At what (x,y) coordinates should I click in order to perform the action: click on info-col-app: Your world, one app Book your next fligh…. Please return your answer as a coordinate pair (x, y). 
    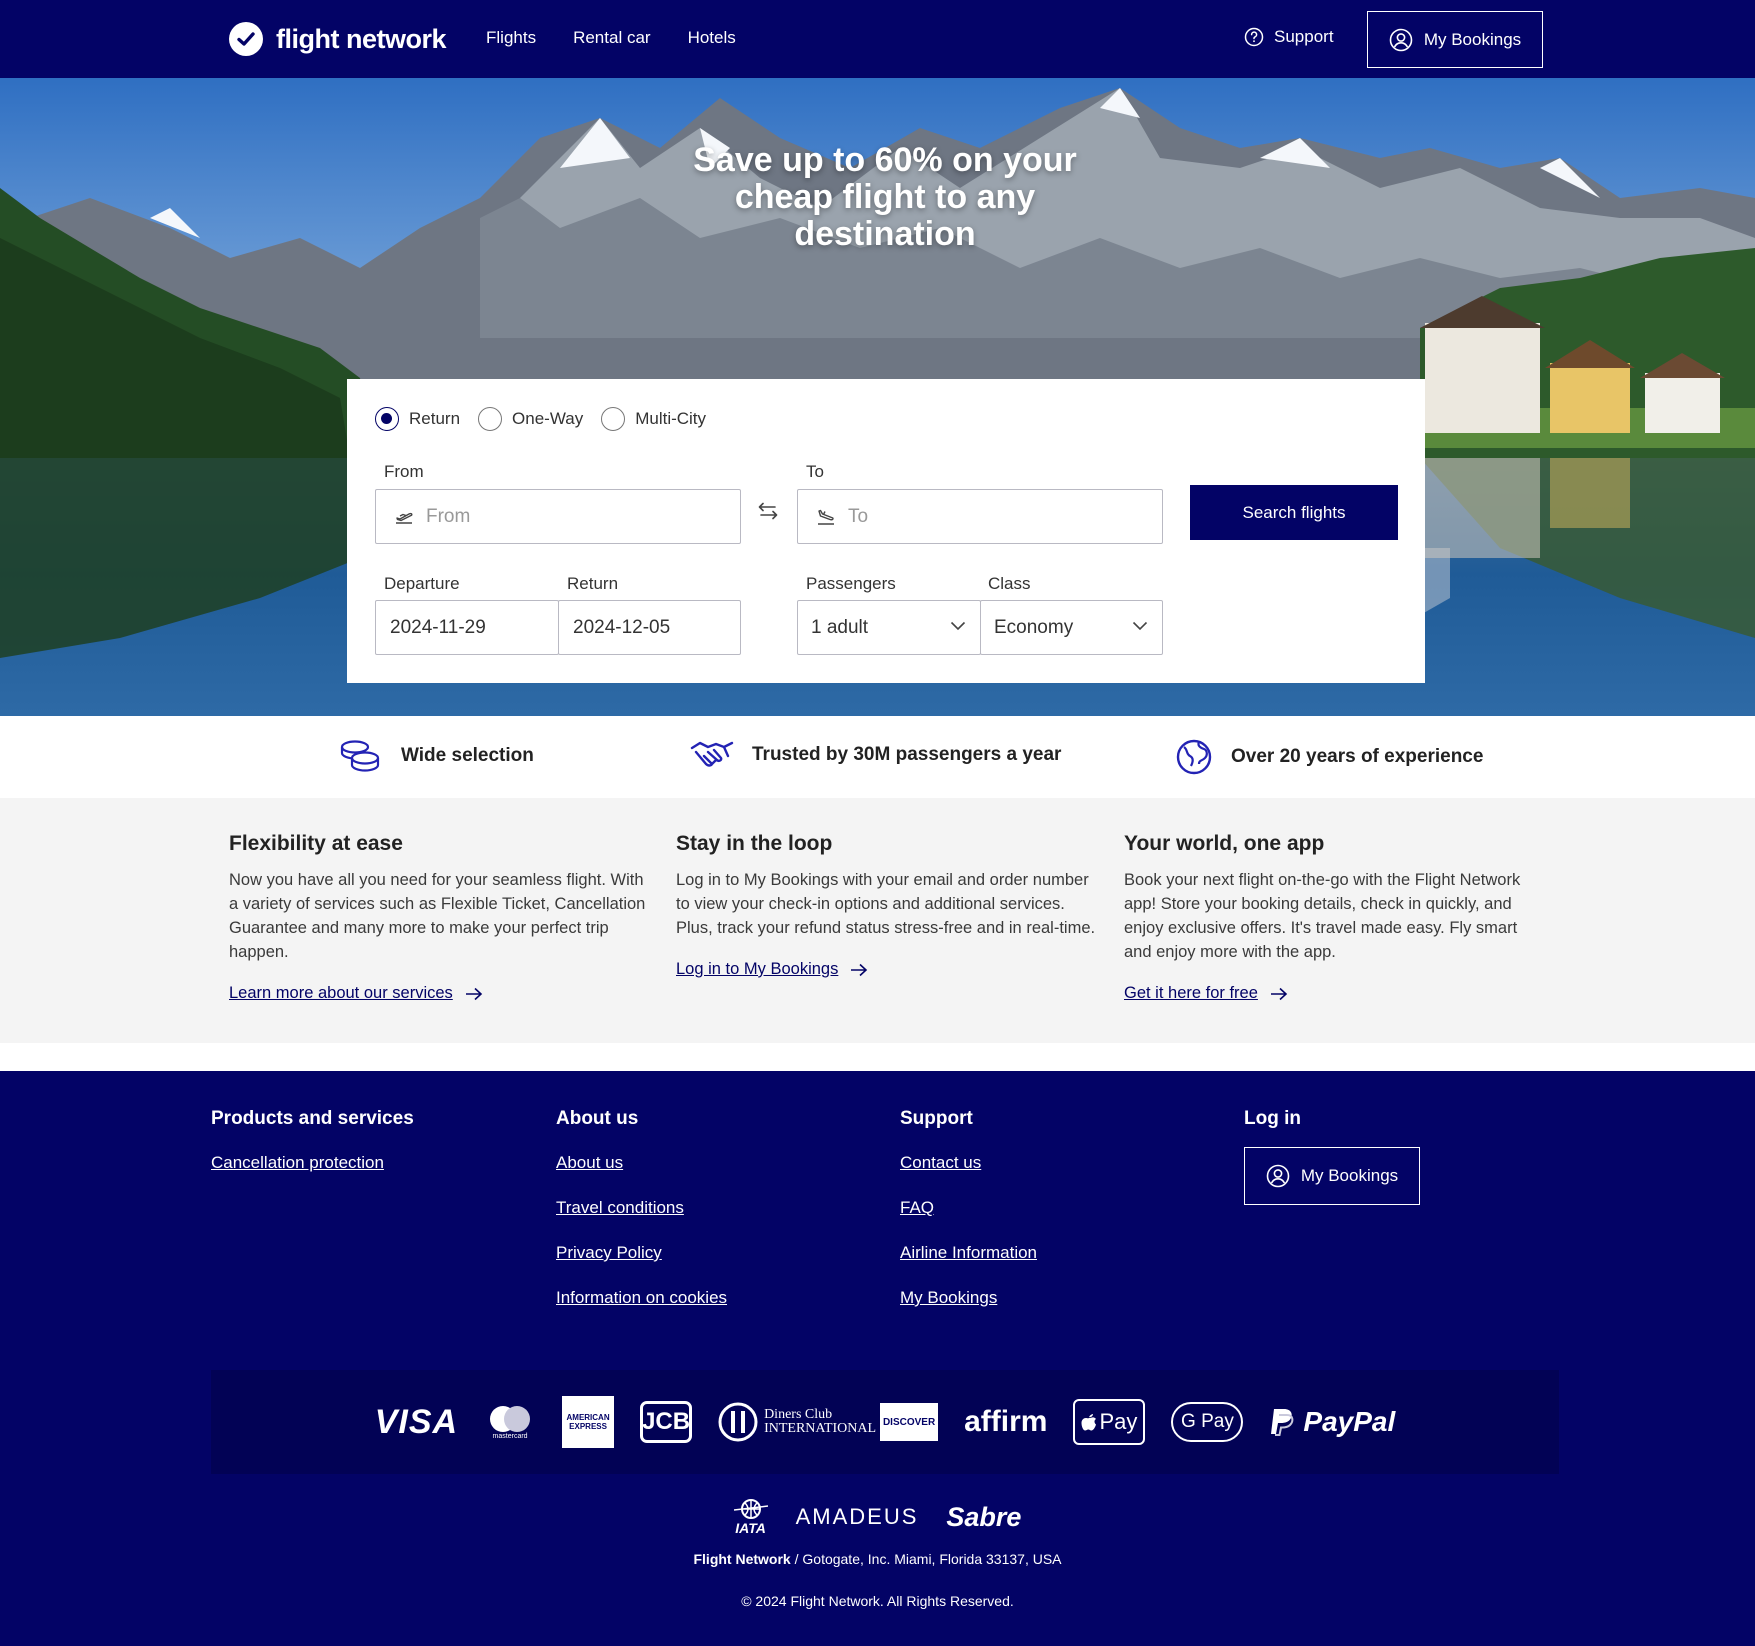
    Looking at the image, I should click on (1334, 917).